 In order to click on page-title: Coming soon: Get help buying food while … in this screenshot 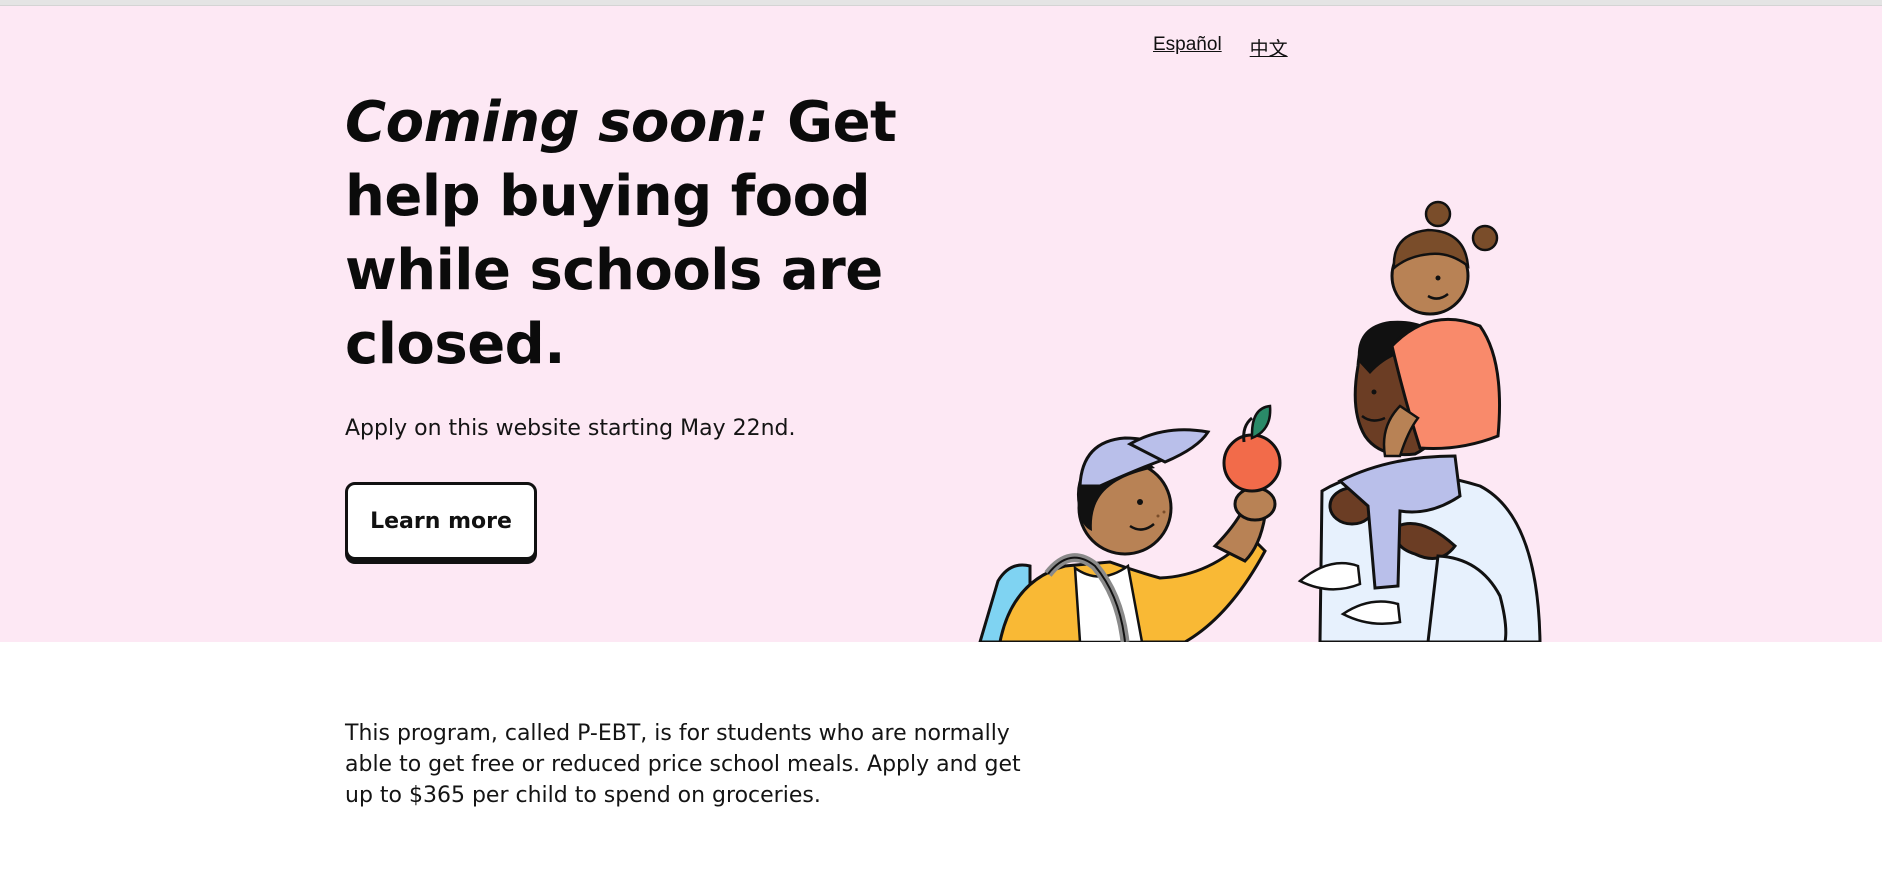, I will do `click(645, 234)`.